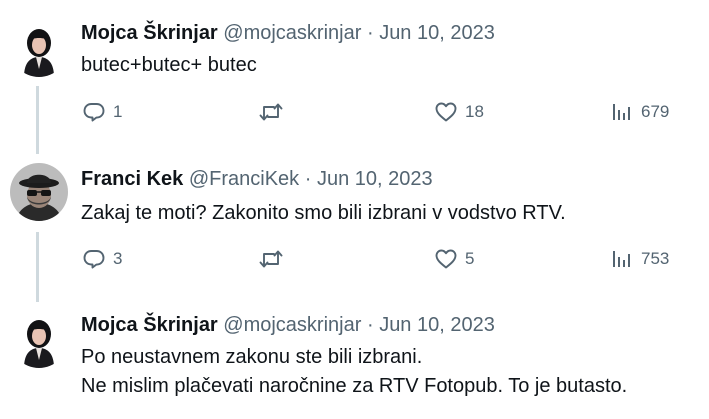 This screenshot has height=419, width=709. What do you see at coordinates (132, 179) in the screenshot?
I see `author-name: Franci Kek` at bounding box center [132, 179].